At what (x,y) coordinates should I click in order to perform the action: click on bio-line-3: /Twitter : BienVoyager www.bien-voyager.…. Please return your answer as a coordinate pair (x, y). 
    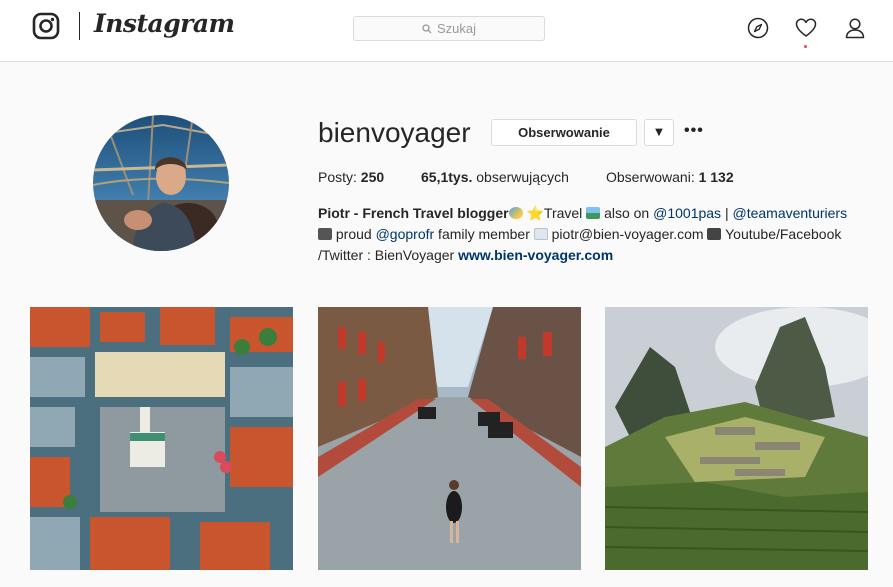
    Looking at the image, I should click on (598, 255).